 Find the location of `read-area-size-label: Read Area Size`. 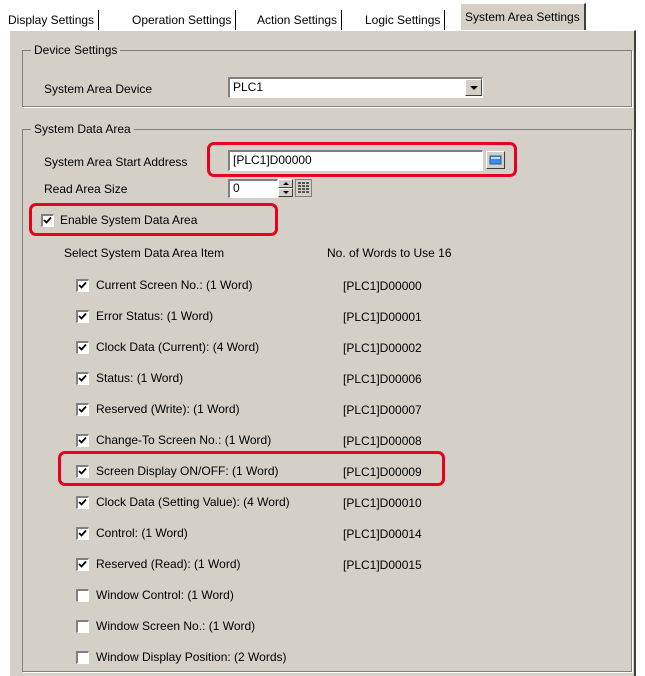

read-area-size-label: Read Area Size is located at coordinates (86, 189).